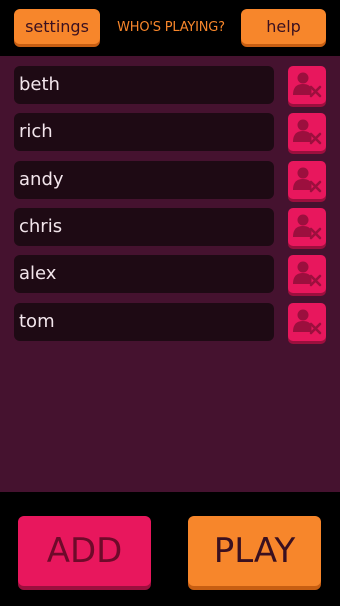  Describe the element at coordinates (57, 26) in the screenshot. I see `settings-button: settings` at that location.